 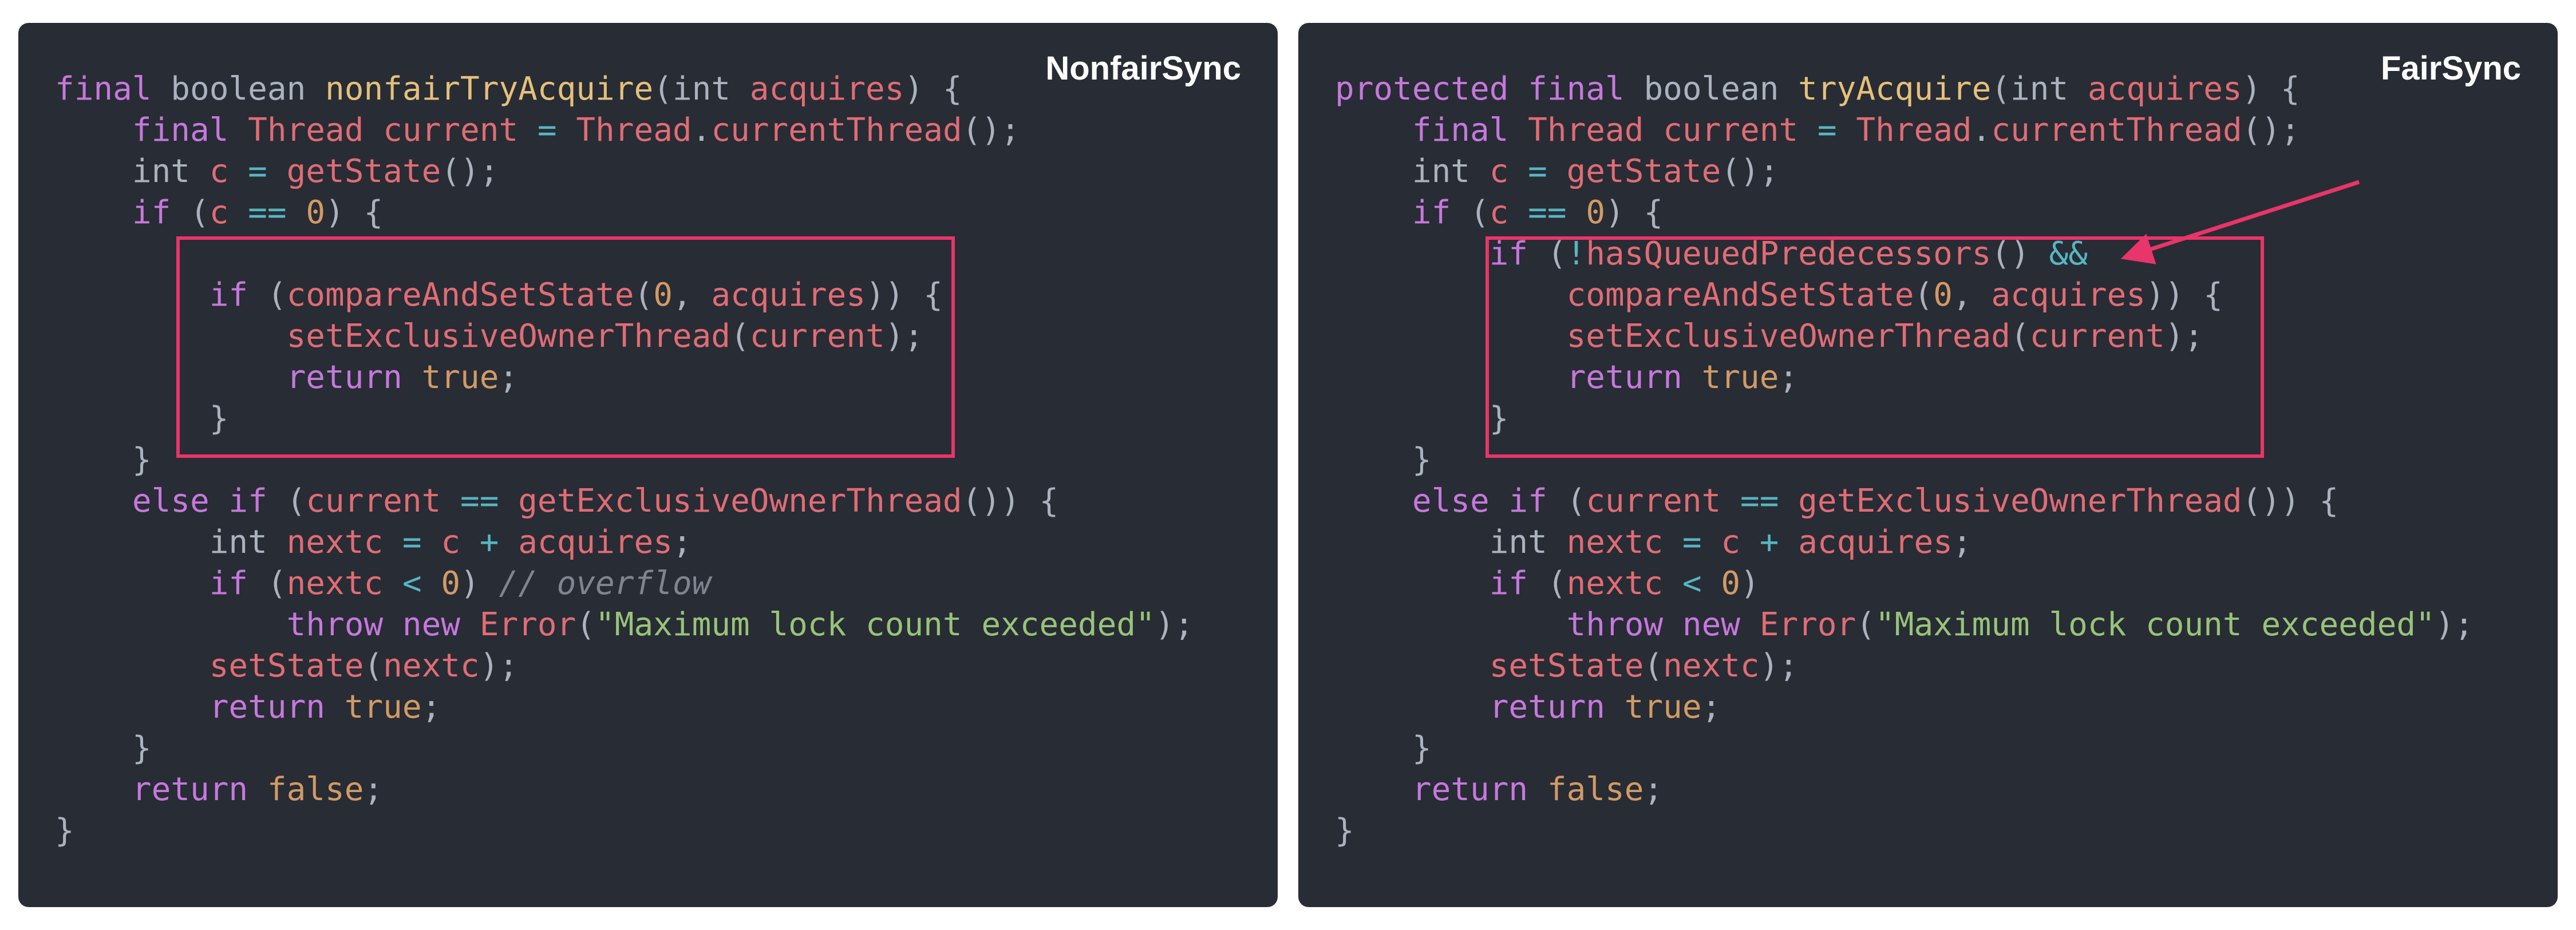 What do you see at coordinates (624, 542) in the screenshot?
I see `code-line: int nextc = c + acquires;` at bounding box center [624, 542].